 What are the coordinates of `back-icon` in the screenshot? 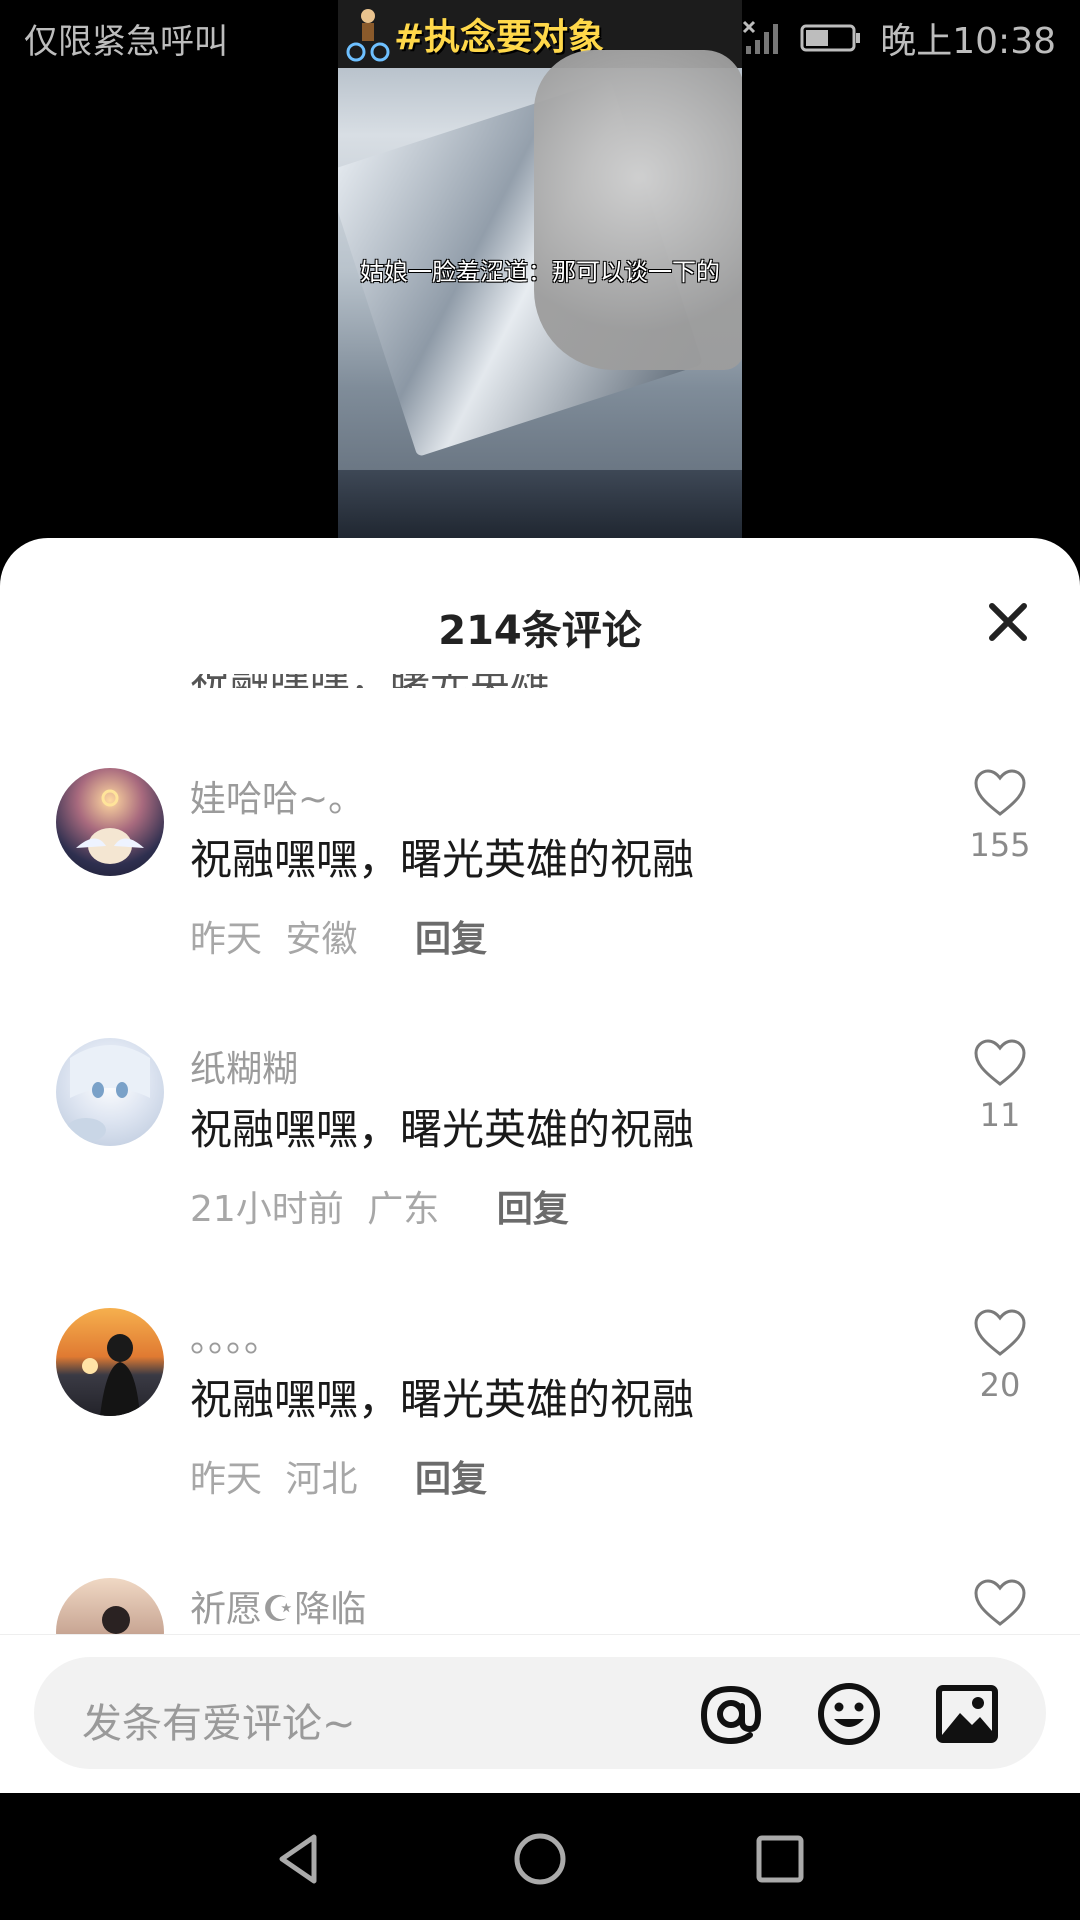 It's located at (300, 1859).